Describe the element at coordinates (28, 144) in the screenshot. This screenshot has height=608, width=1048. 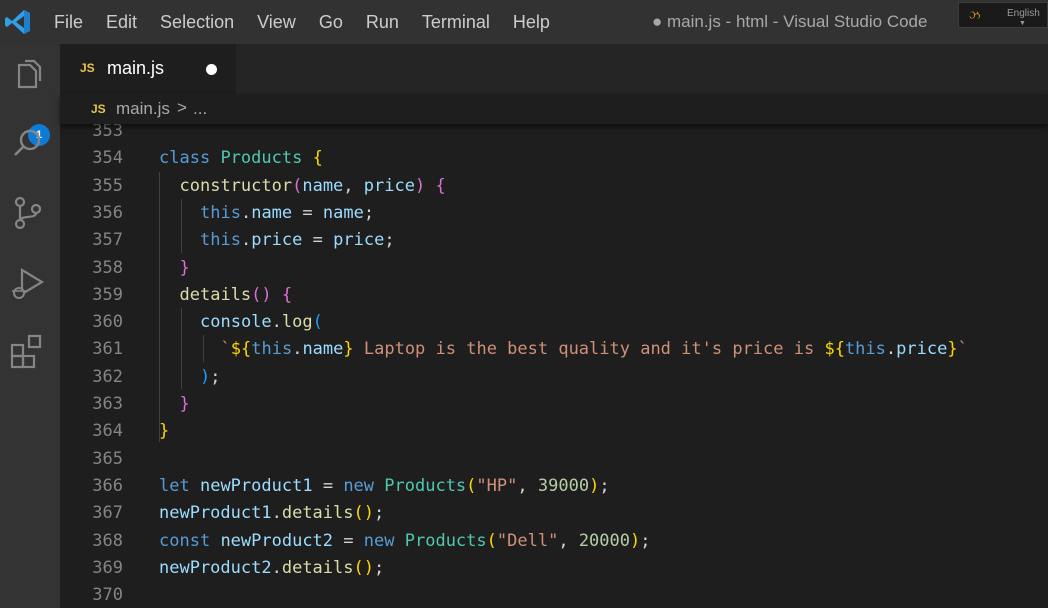
I see `search-icon` at that location.